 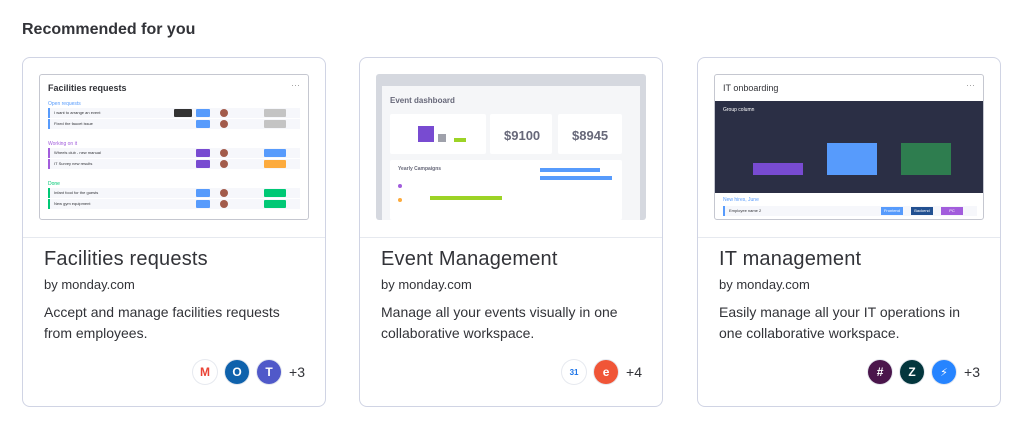 I want to click on google-calendar-icon: 31, so click(x=574, y=372).